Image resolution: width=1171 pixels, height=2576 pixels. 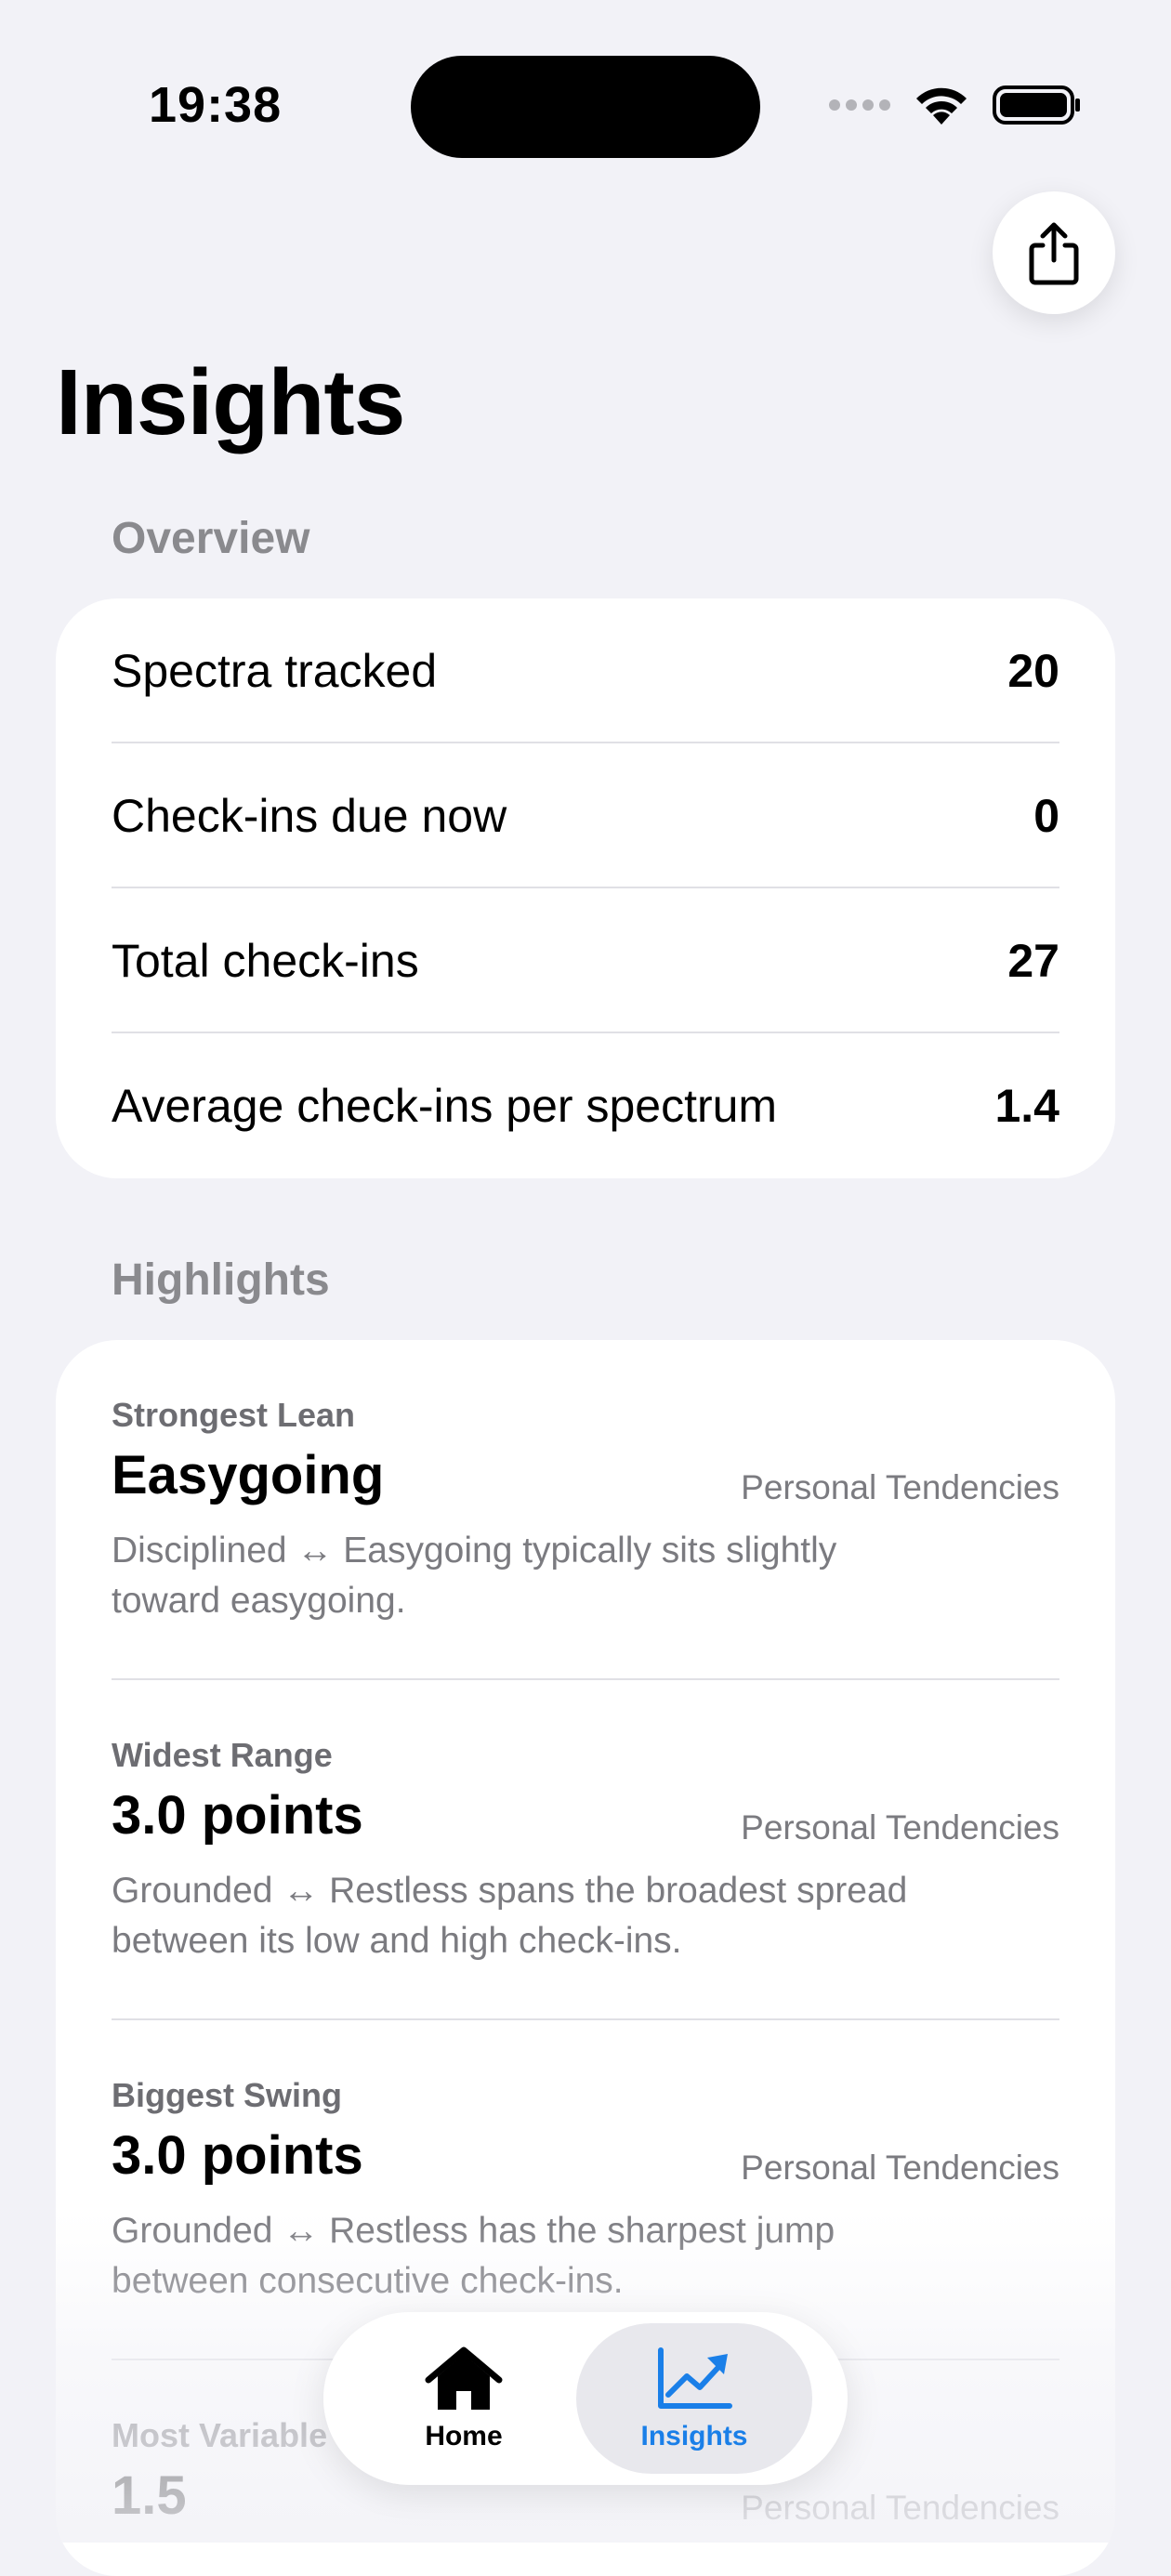 What do you see at coordinates (860, 105) in the screenshot?
I see `cellular-signal-icon` at bounding box center [860, 105].